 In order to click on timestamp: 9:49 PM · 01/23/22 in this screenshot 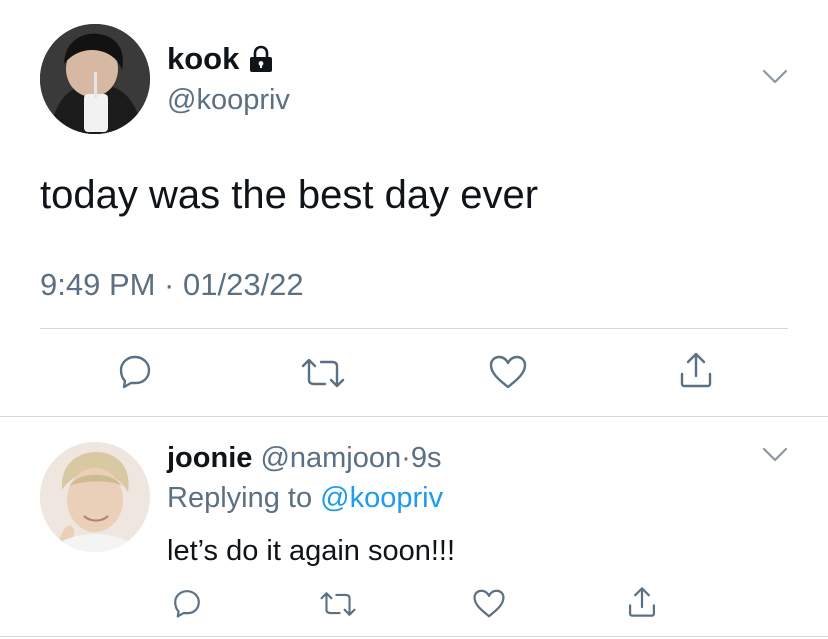, I will do `click(172, 285)`.